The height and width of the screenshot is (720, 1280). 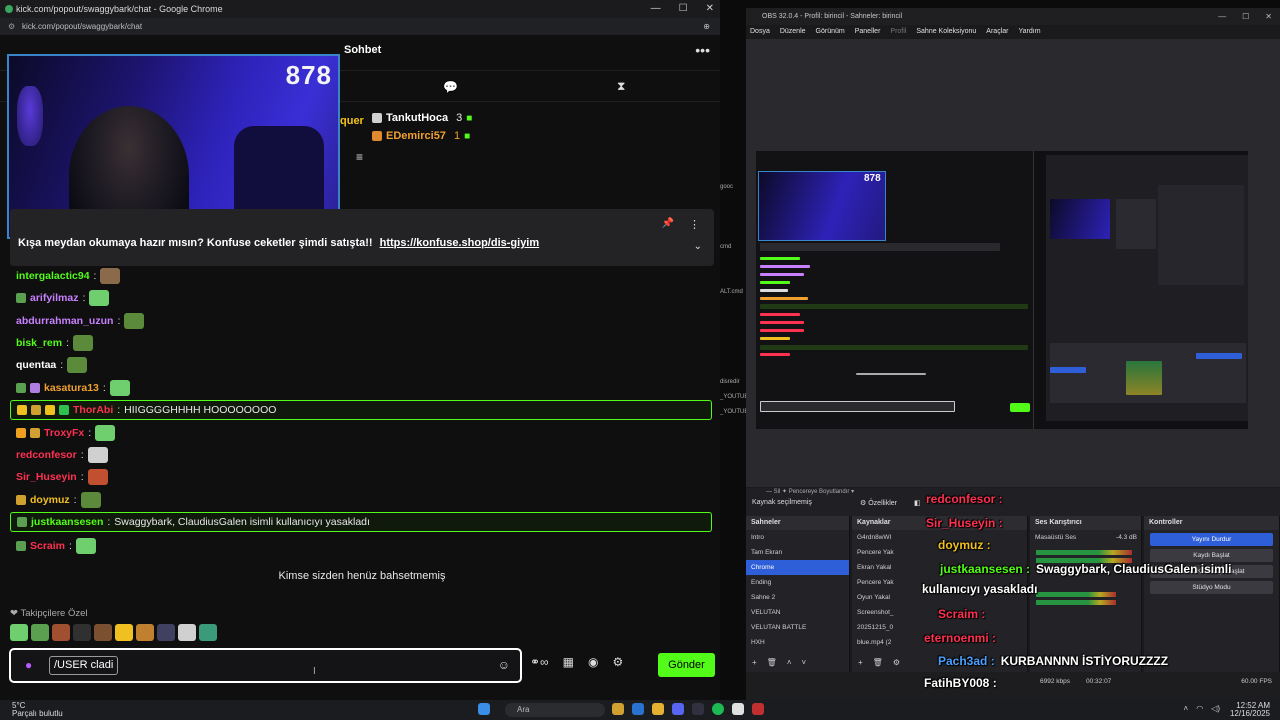 What do you see at coordinates (46, 477) in the screenshot?
I see `chat-username: Sir_Huseyin` at bounding box center [46, 477].